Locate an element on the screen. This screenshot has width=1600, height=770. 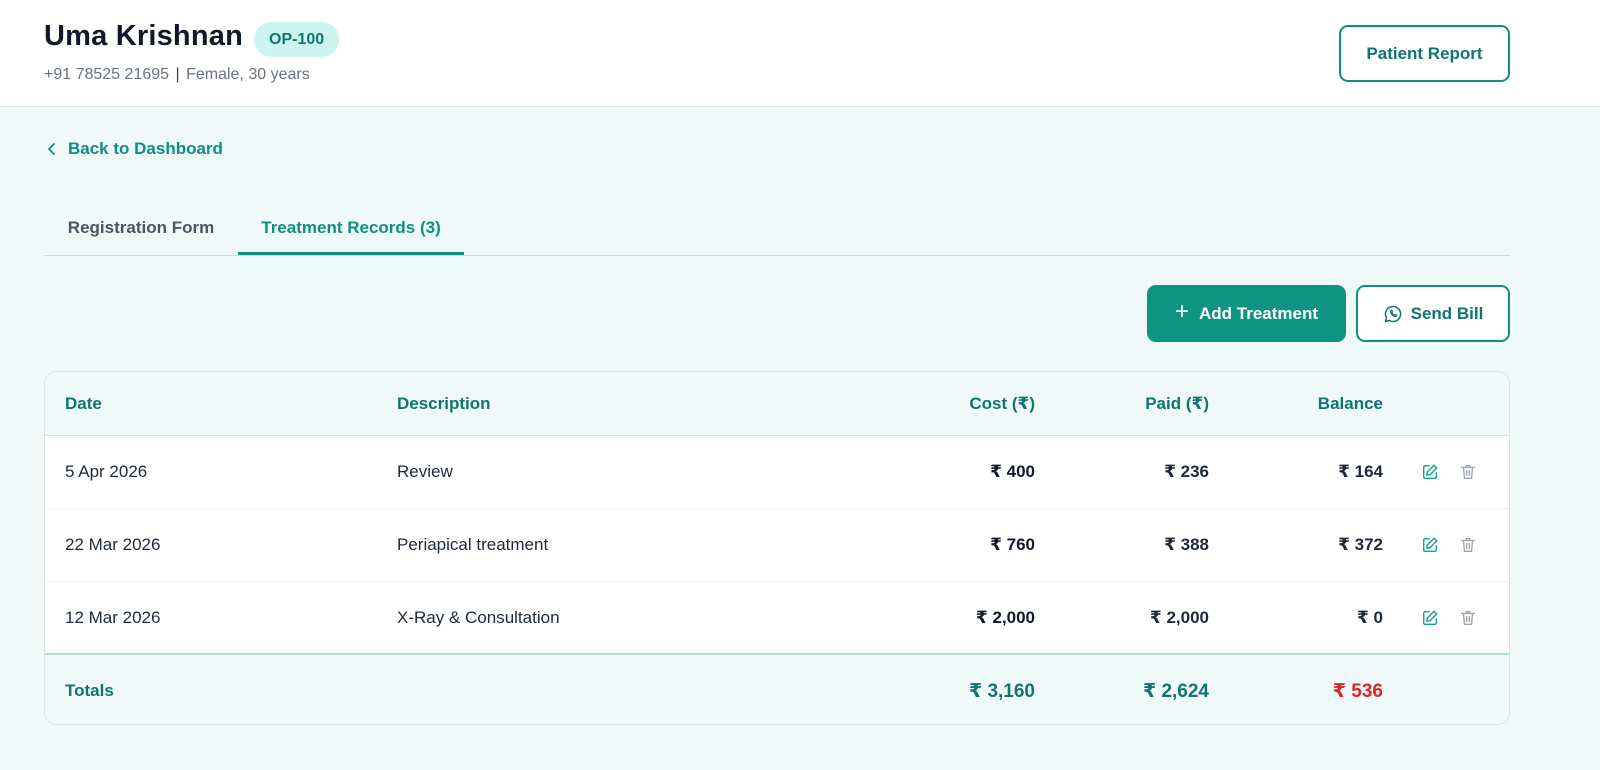
row-description: X-Ray & Consultation is located at coordinates (478, 617).